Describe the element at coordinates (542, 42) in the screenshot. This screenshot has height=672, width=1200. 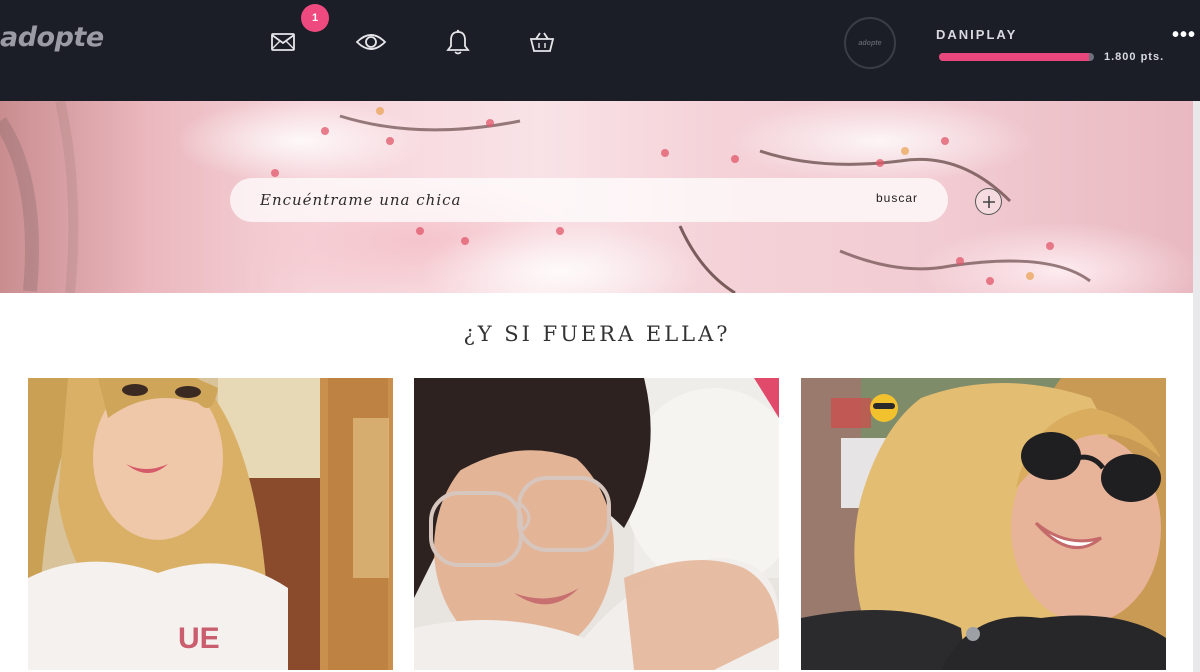
I see `basket-icon` at that location.